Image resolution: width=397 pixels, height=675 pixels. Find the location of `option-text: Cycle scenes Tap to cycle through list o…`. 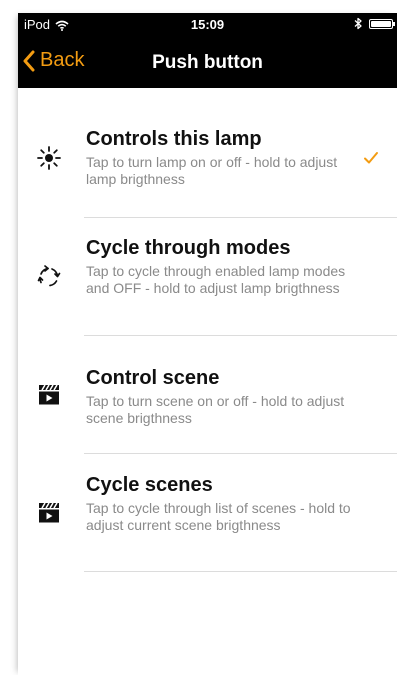

option-text: Cycle scenes Tap to cycle through list o… is located at coordinates (221, 503).